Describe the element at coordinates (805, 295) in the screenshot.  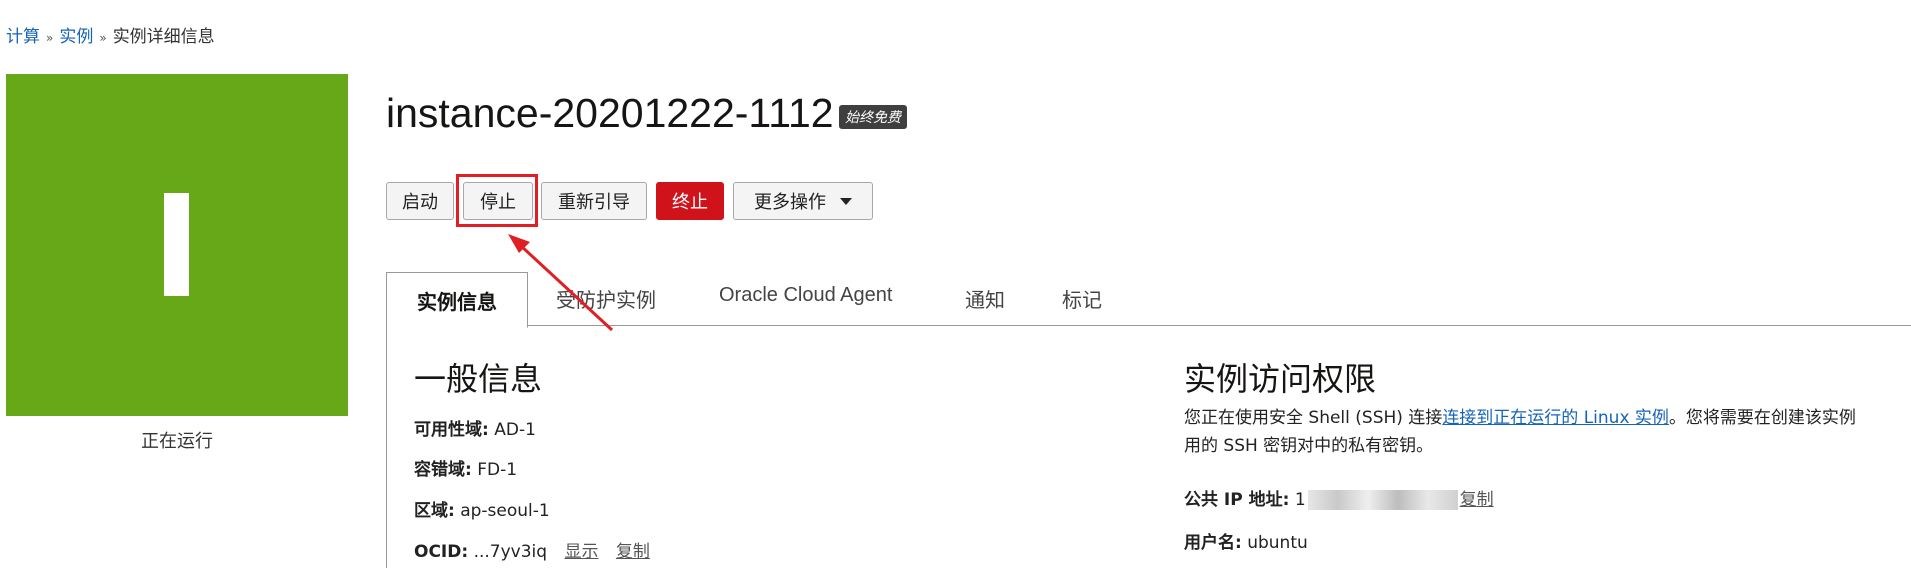
I see `tab-oracle-cloud-agent: Oracle Cloud Agent` at that location.